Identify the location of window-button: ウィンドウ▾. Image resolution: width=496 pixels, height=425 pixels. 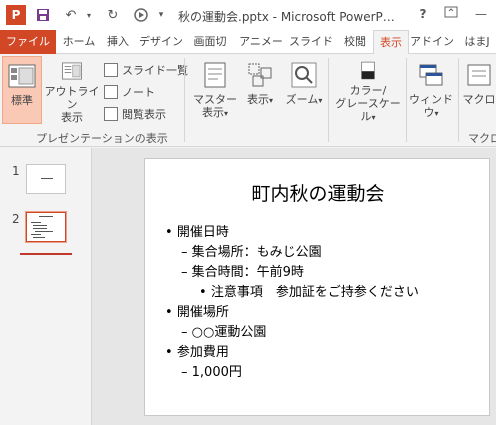
(431, 90).